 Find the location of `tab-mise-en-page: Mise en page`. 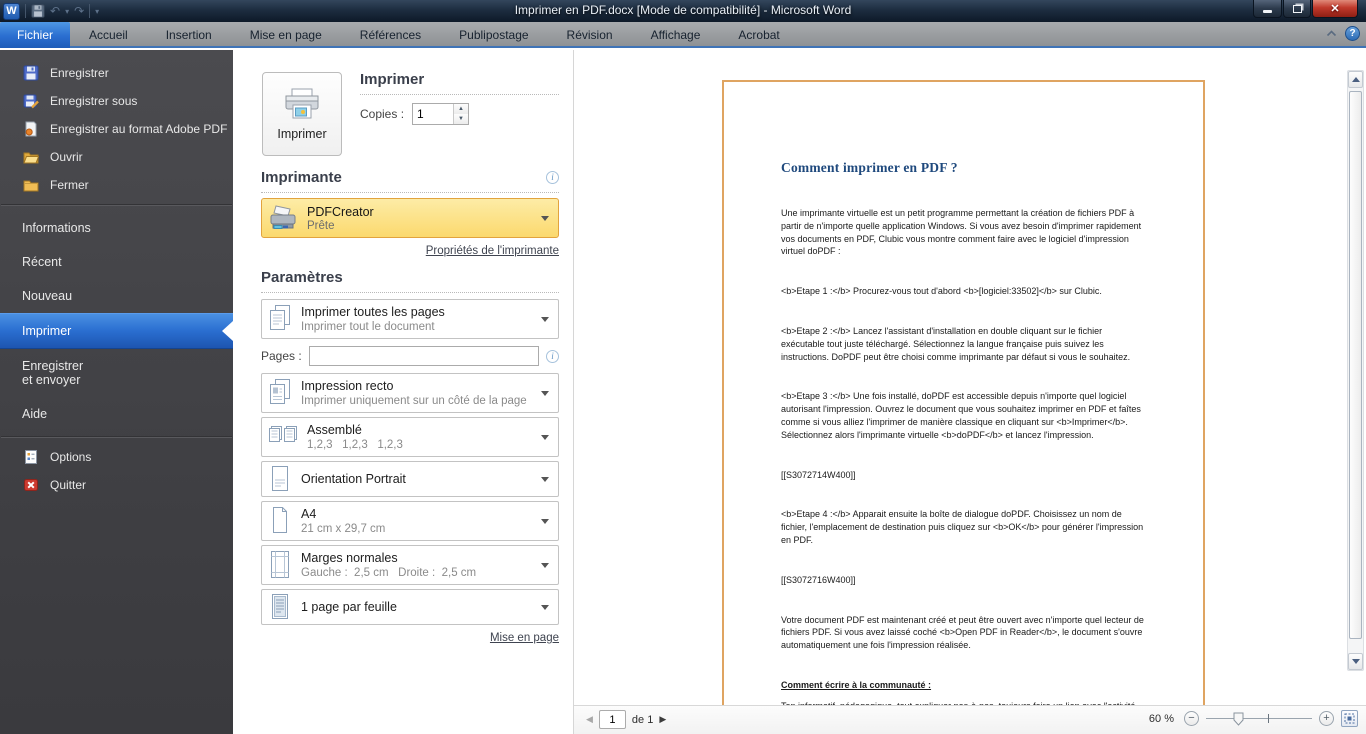

tab-mise-en-page: Mise en page is located at coordinates (286, 35).